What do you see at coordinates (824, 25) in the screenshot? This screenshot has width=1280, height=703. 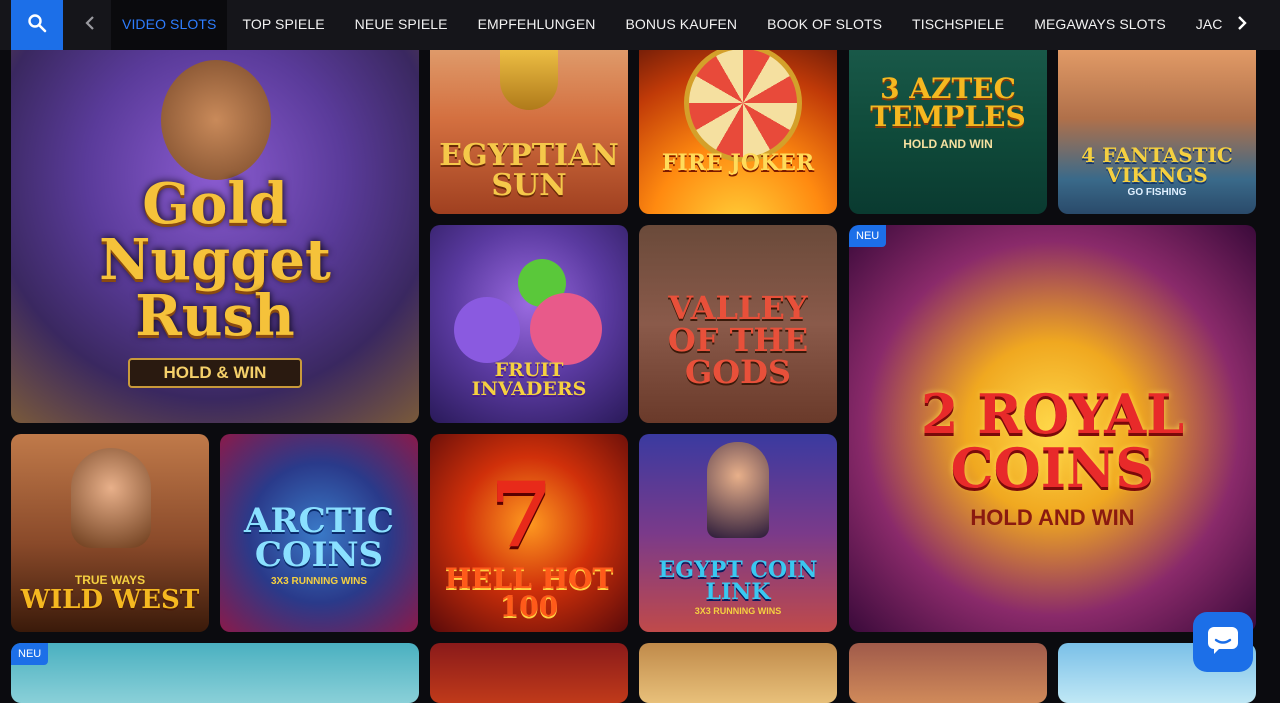 I see `tab-book-of-slots: BOOK OF SLOTS` at bounding box center [824, 25].